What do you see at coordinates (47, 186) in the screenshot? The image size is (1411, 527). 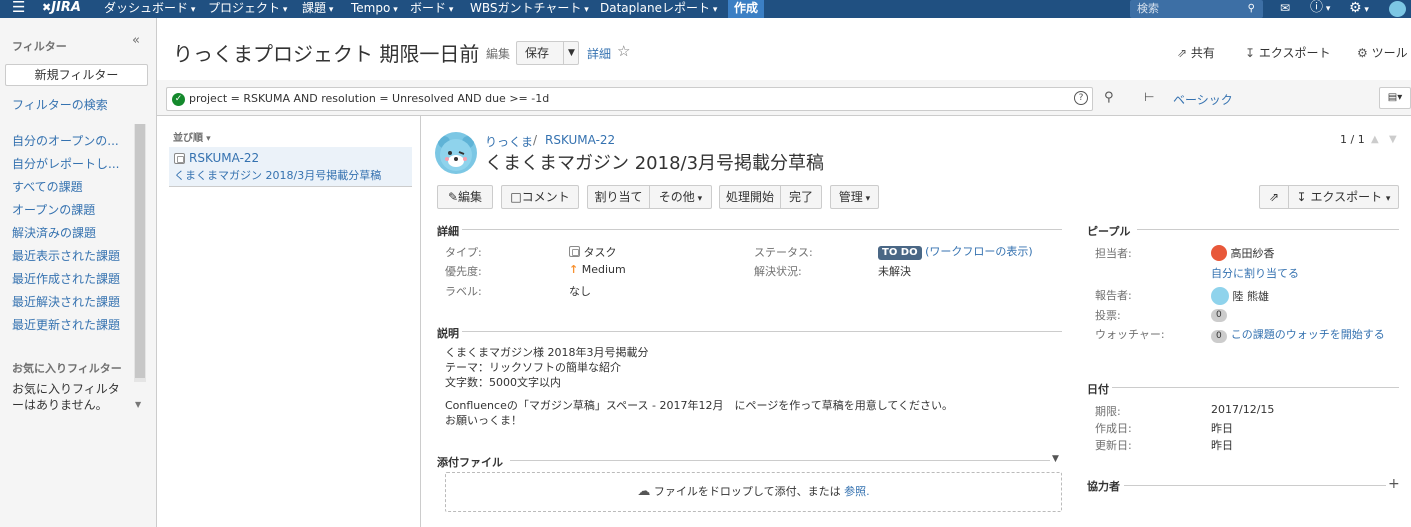 I see `filter-all-issues: すべての課題` at bounding box center [47, 186].